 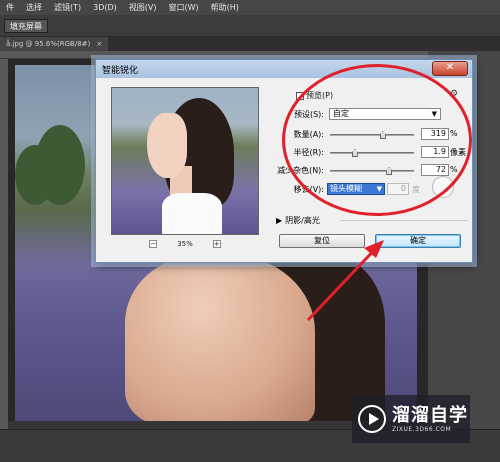 What do you see at coordinates (374, 249) in the screenshot?
I see `arrow-head` at bounding box center [374, 249].